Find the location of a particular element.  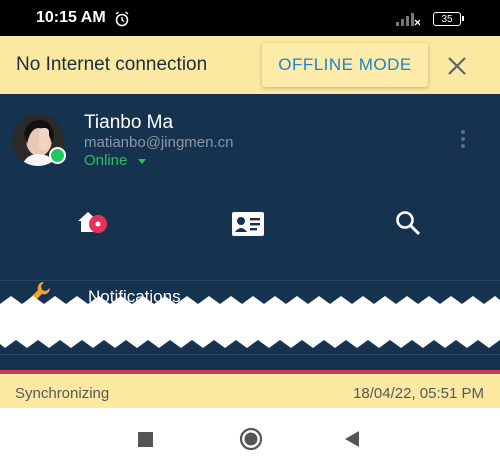

account-name: Tianbo Ma is located at coordinates (129, 122).